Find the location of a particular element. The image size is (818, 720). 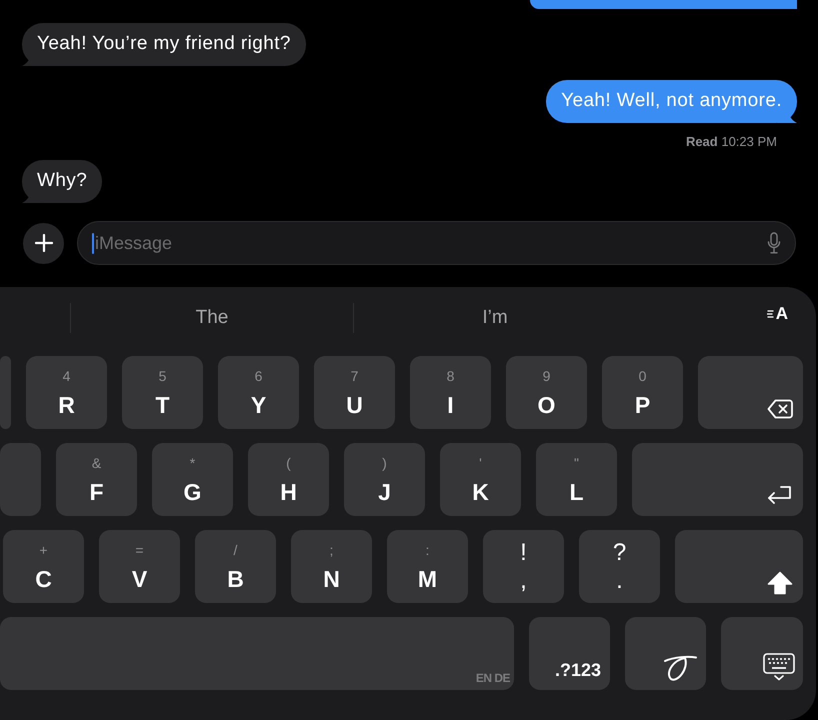

suggestion: I’m is located at coordinates (495, 318).